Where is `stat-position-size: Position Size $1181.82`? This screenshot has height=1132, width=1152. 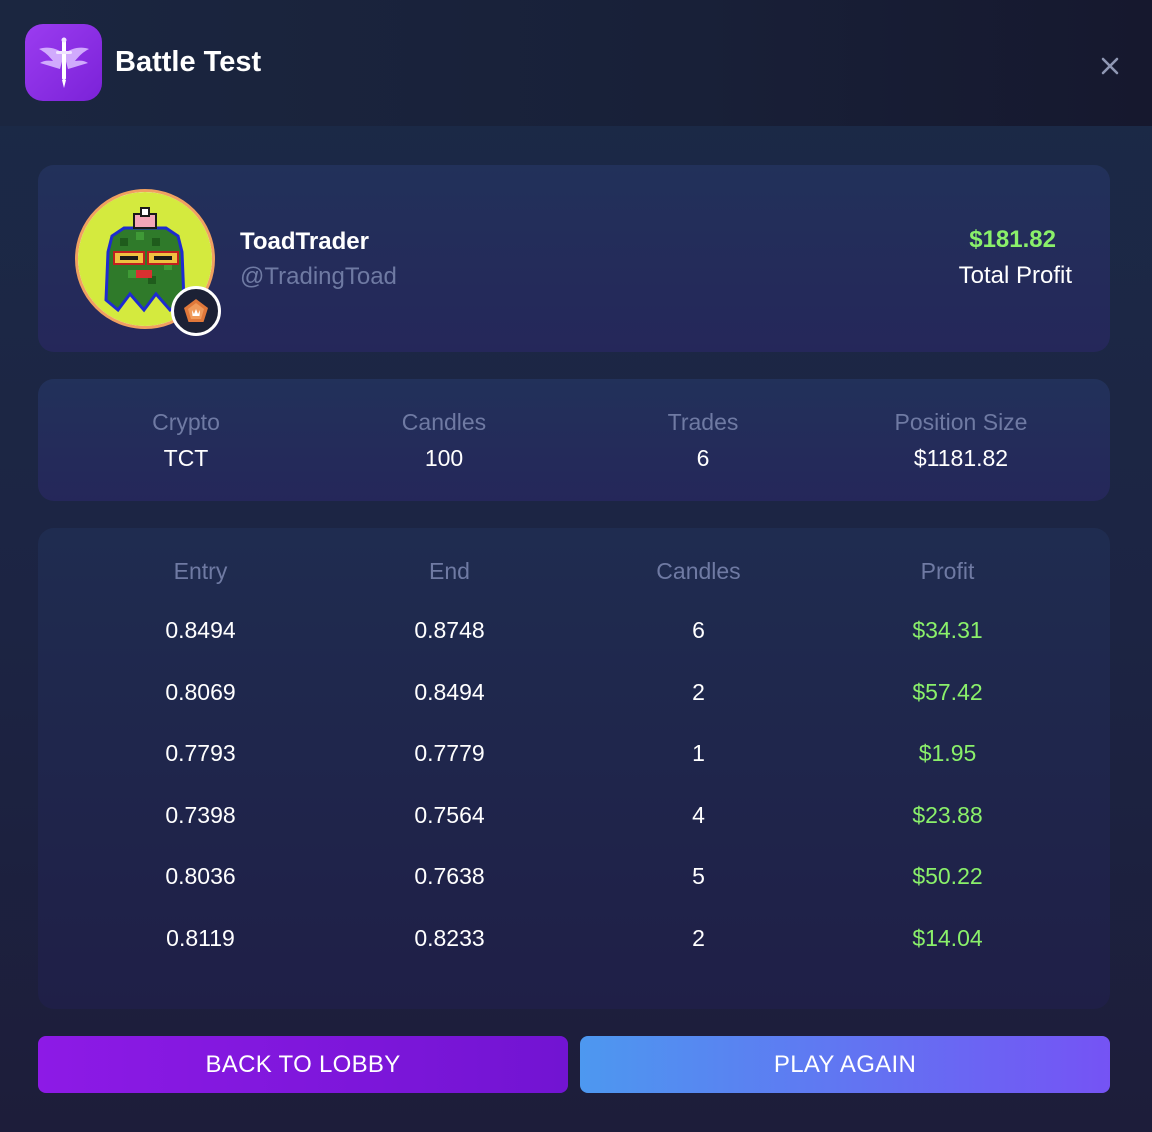 stat-position-size: Position Size $1181.82 is located at coordinates (961, 440).